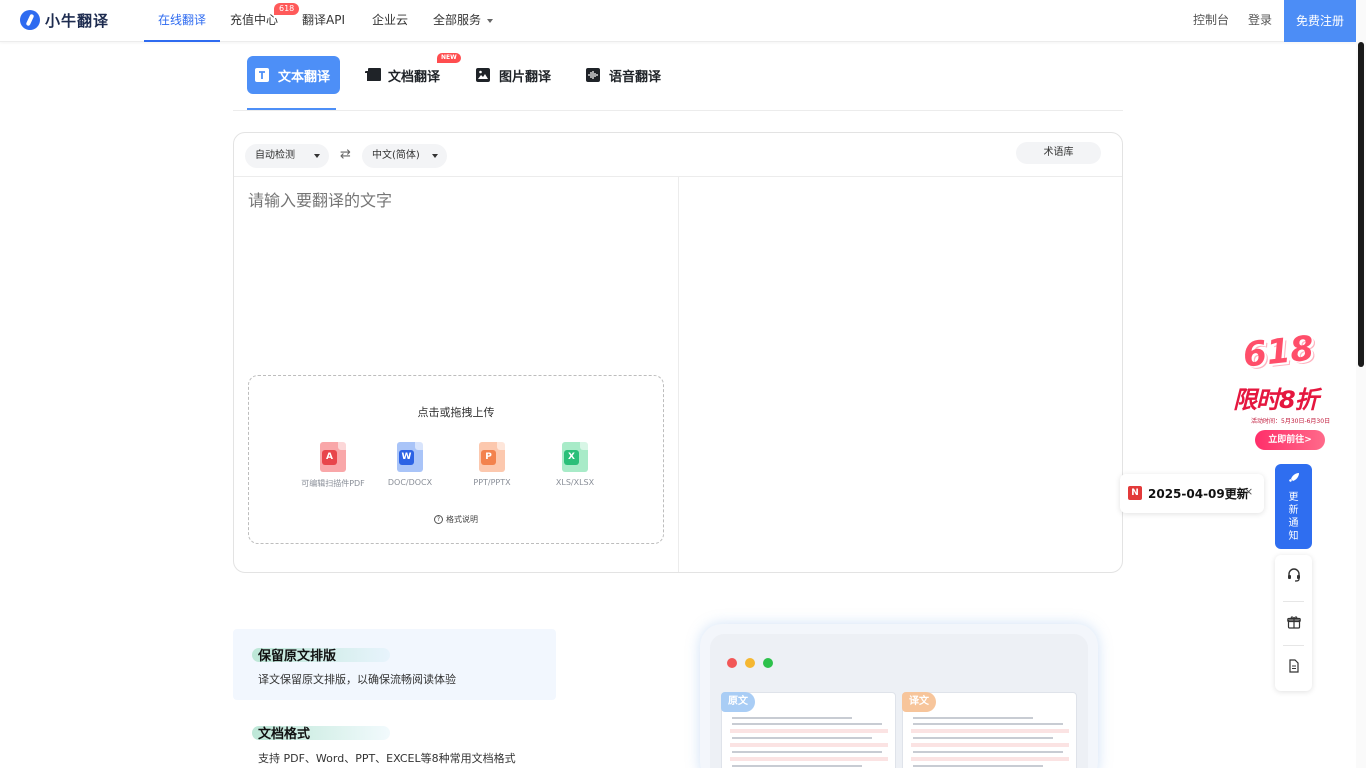 The height and width of the screenshot is (768, 1366). I want to click on source-document: 原文, so click(808, 730).